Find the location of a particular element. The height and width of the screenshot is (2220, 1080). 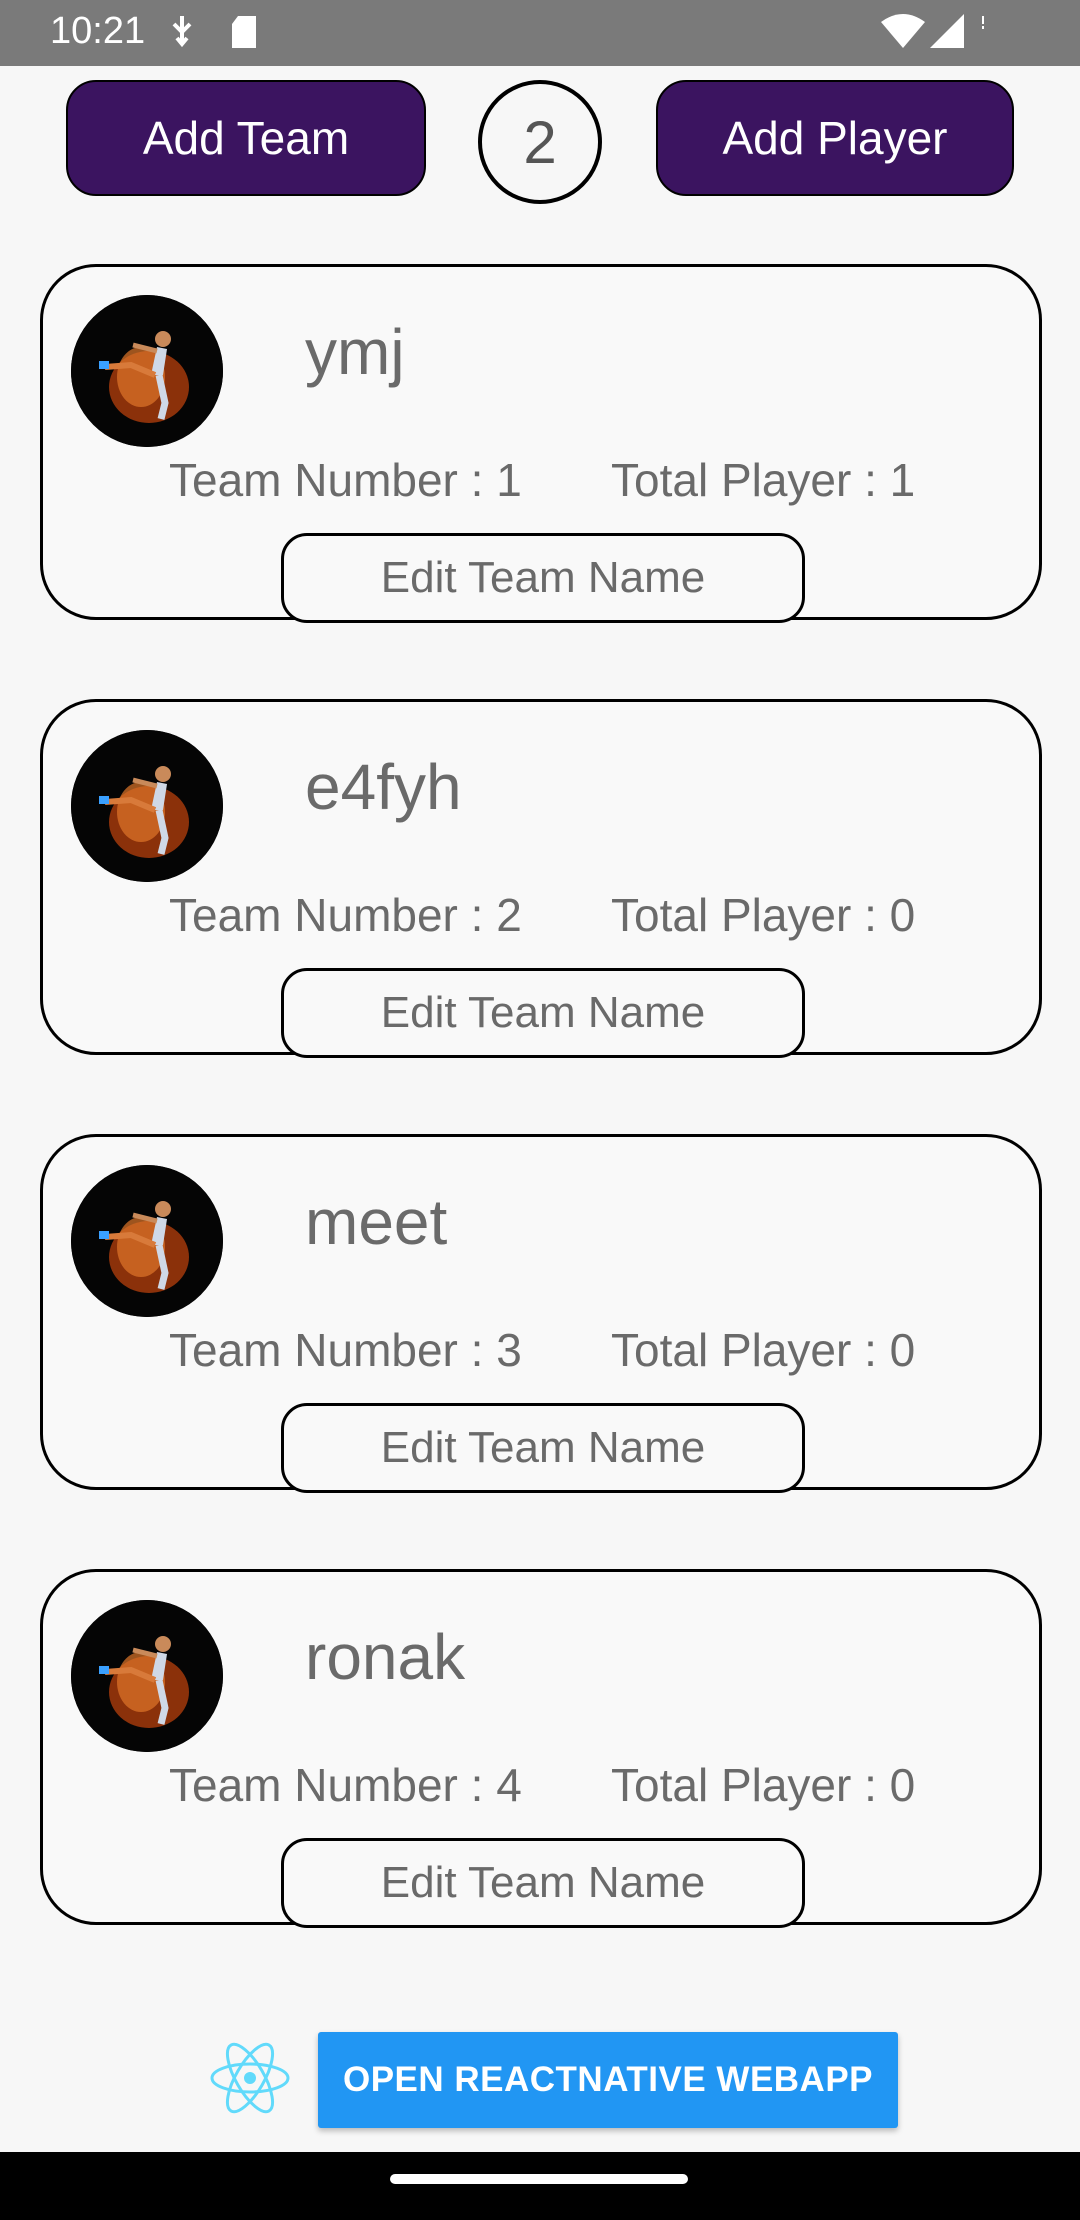

team-count-badge: 2 is located at coordinates (540, 142).